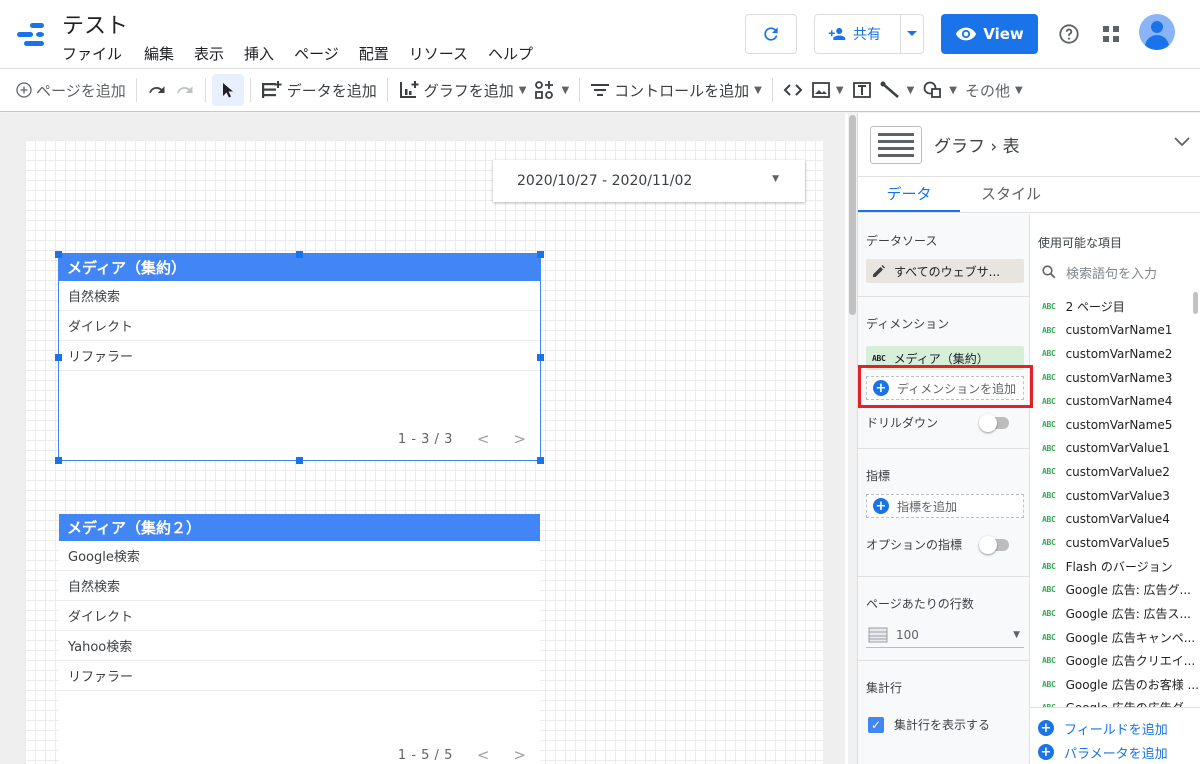 This screenshot has width=1200, height=764. I want to click on field-item: ABC customVarName5, so click(1121, 425).